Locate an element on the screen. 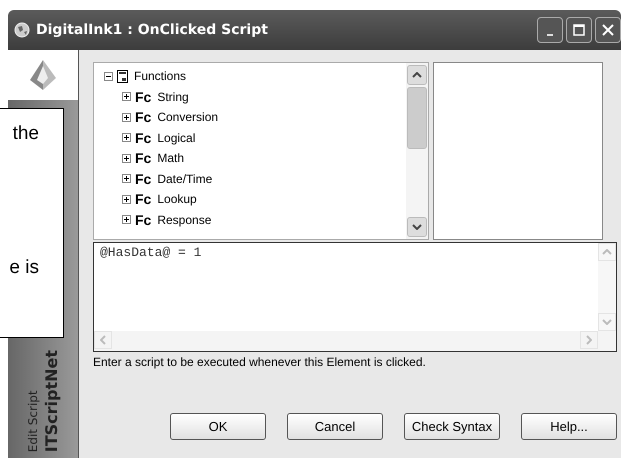 Image resolution: width=621 pixels, height=458 pixels. tree-item: Date/Time is located at coordinates (183, 179).